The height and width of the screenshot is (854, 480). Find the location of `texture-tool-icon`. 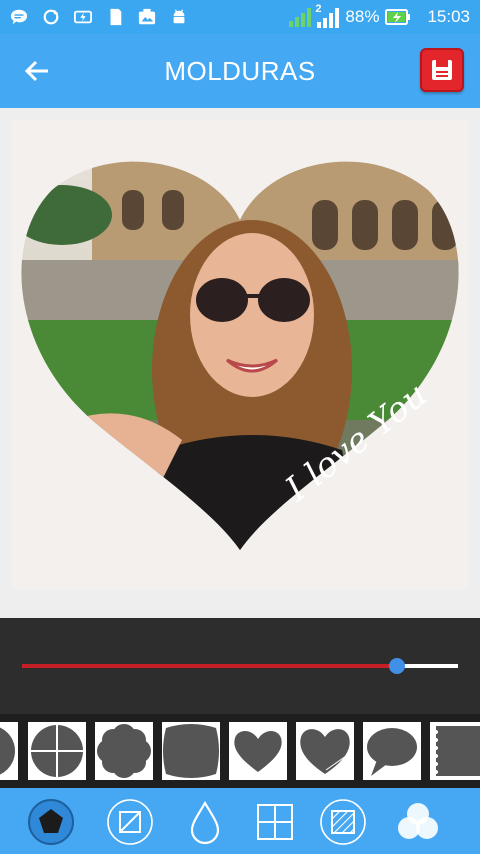

texture-tool-icon is located at coordinates (343, 822).